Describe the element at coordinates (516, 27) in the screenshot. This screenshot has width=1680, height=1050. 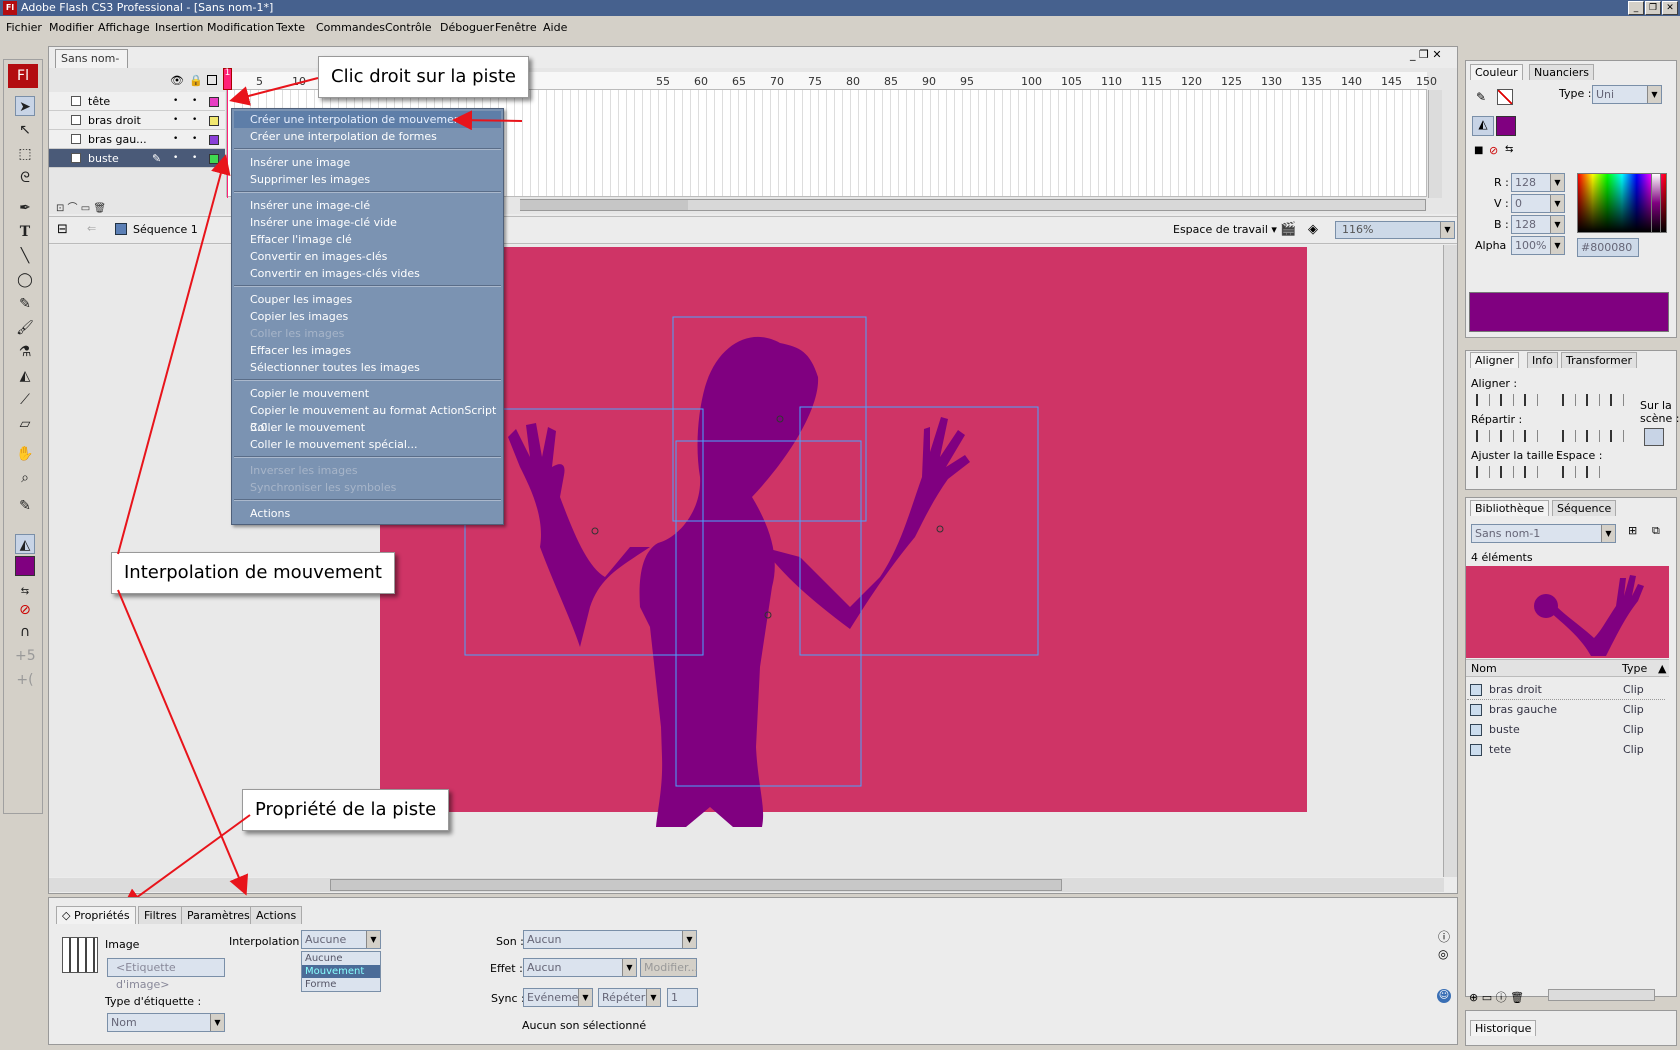
I see `menu-fenetre: Fenêtre` at that location.